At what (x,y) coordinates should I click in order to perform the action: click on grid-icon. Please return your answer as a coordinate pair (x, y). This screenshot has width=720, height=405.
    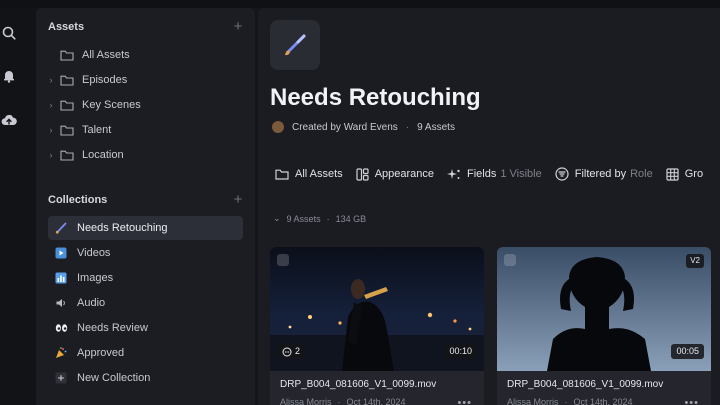
    Looking at the image, I should click on (672, 174).